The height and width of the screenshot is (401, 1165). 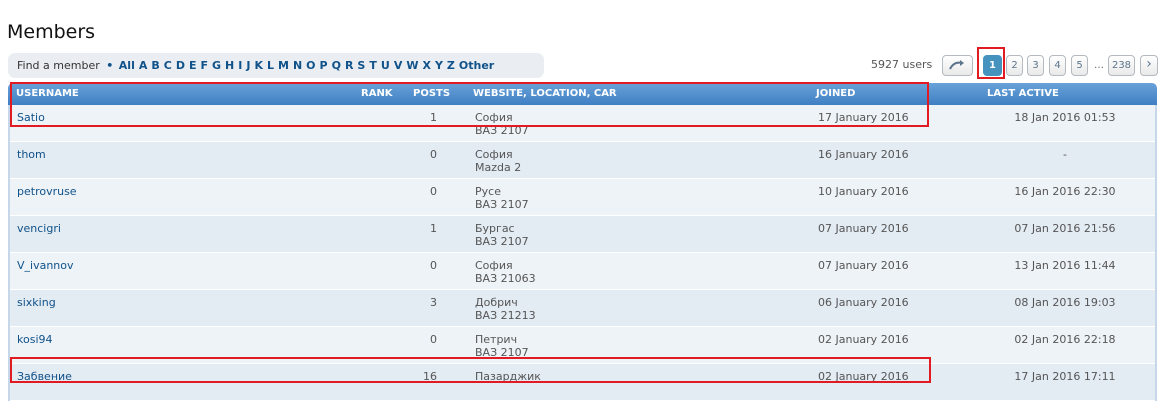 I want to click on letter-filter-l: L, so click(x=270, y=65).